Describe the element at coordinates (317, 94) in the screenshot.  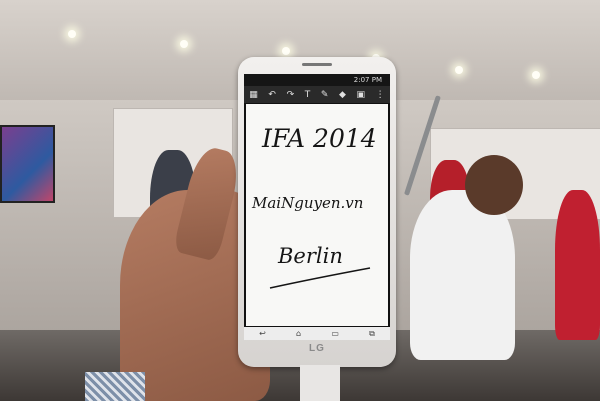
I see `memo-toolbar: ▦ ↶ ↷ T ✎ ◆ ▣ ⋮` at that location.